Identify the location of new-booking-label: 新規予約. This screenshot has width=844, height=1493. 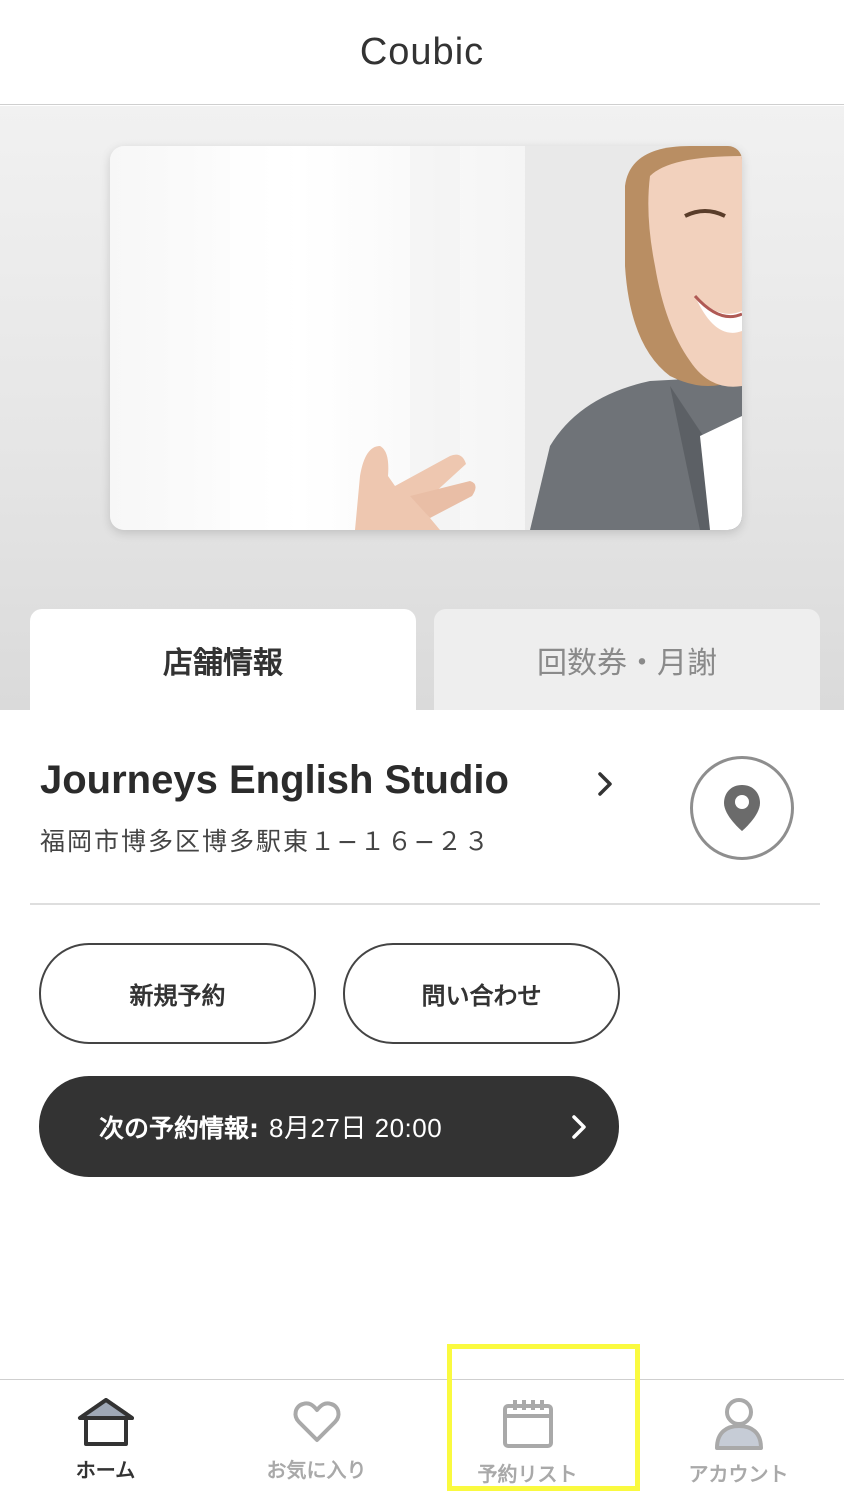
(177, 996).